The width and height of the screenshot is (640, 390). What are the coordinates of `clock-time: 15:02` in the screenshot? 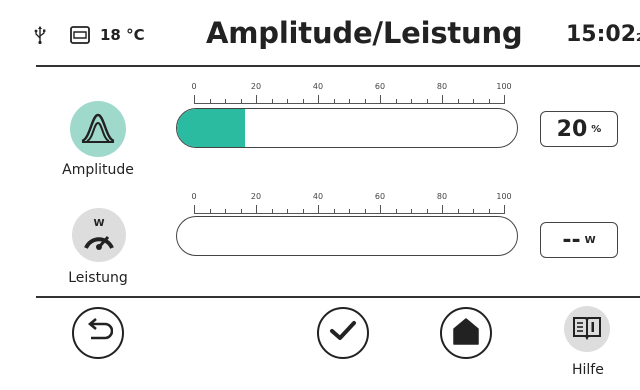 It's located at (601, 34).